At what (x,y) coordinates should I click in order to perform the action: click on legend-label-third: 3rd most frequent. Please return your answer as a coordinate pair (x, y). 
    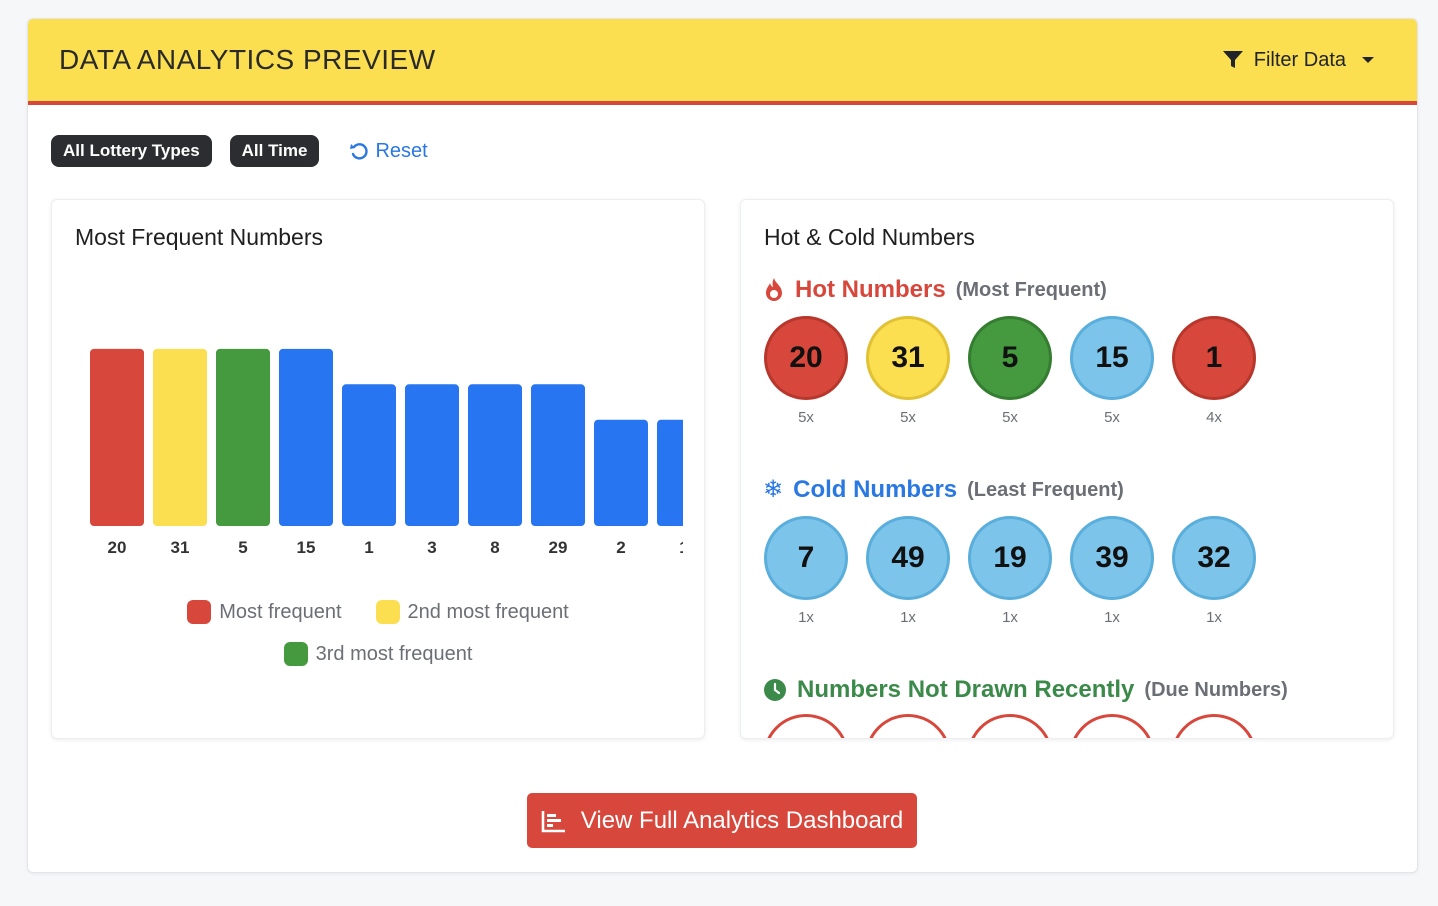
    Looking at the image, I should click on (394, 653).